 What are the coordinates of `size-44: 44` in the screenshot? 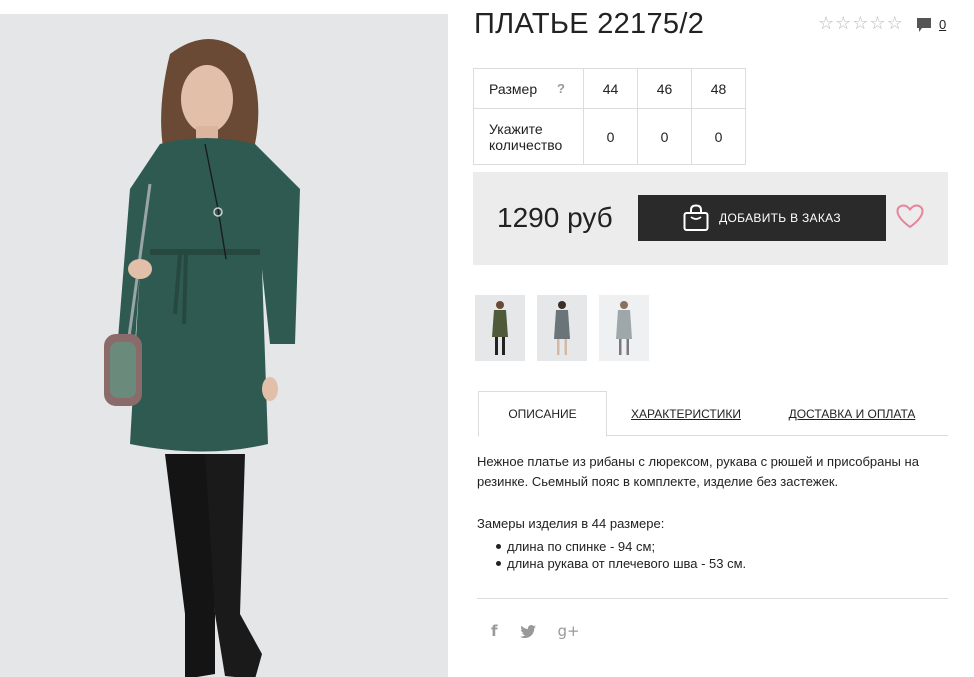 It's located at (610, 88).